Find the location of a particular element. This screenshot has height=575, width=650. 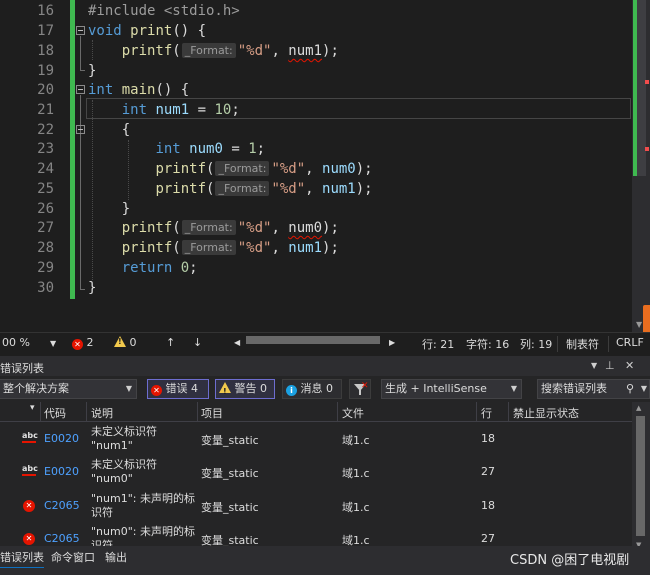

indent-mode: 制表符 is located at coordinates (582, 344).